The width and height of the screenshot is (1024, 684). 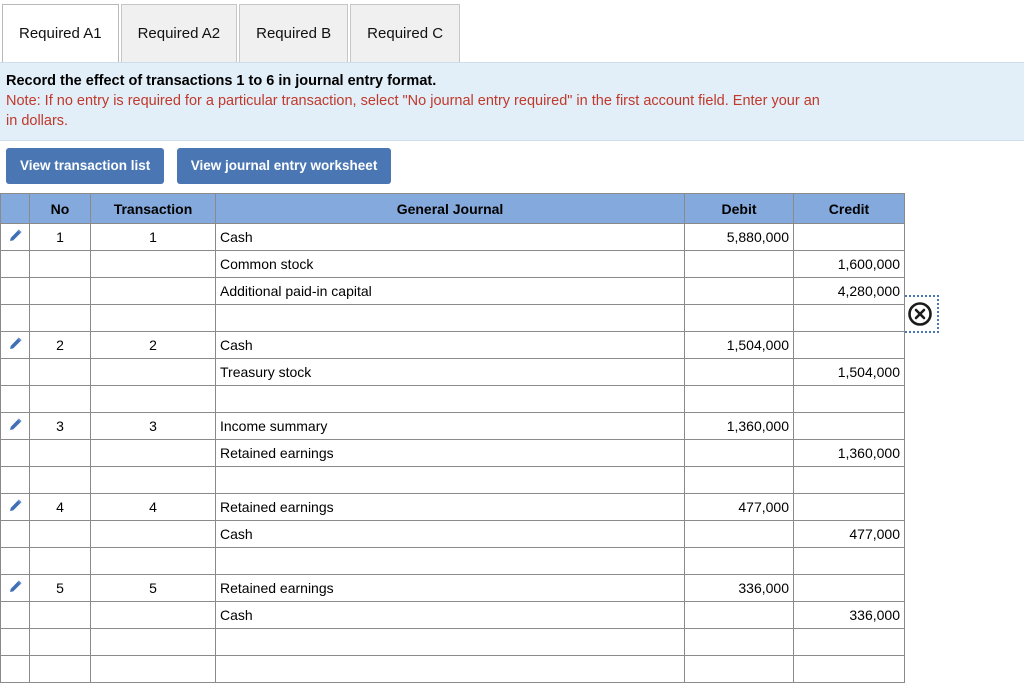 I want to click on cell-debit: 1,360,000, so click(x=739, y=426).